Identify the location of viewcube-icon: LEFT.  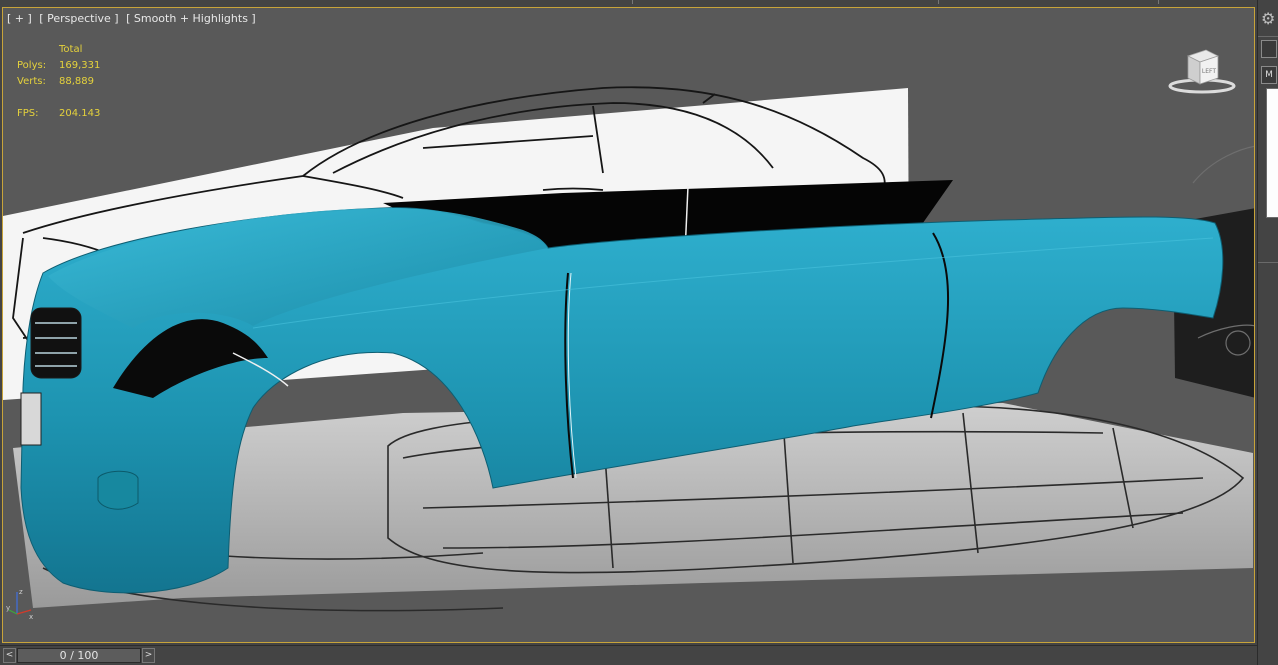
(1201, 71).